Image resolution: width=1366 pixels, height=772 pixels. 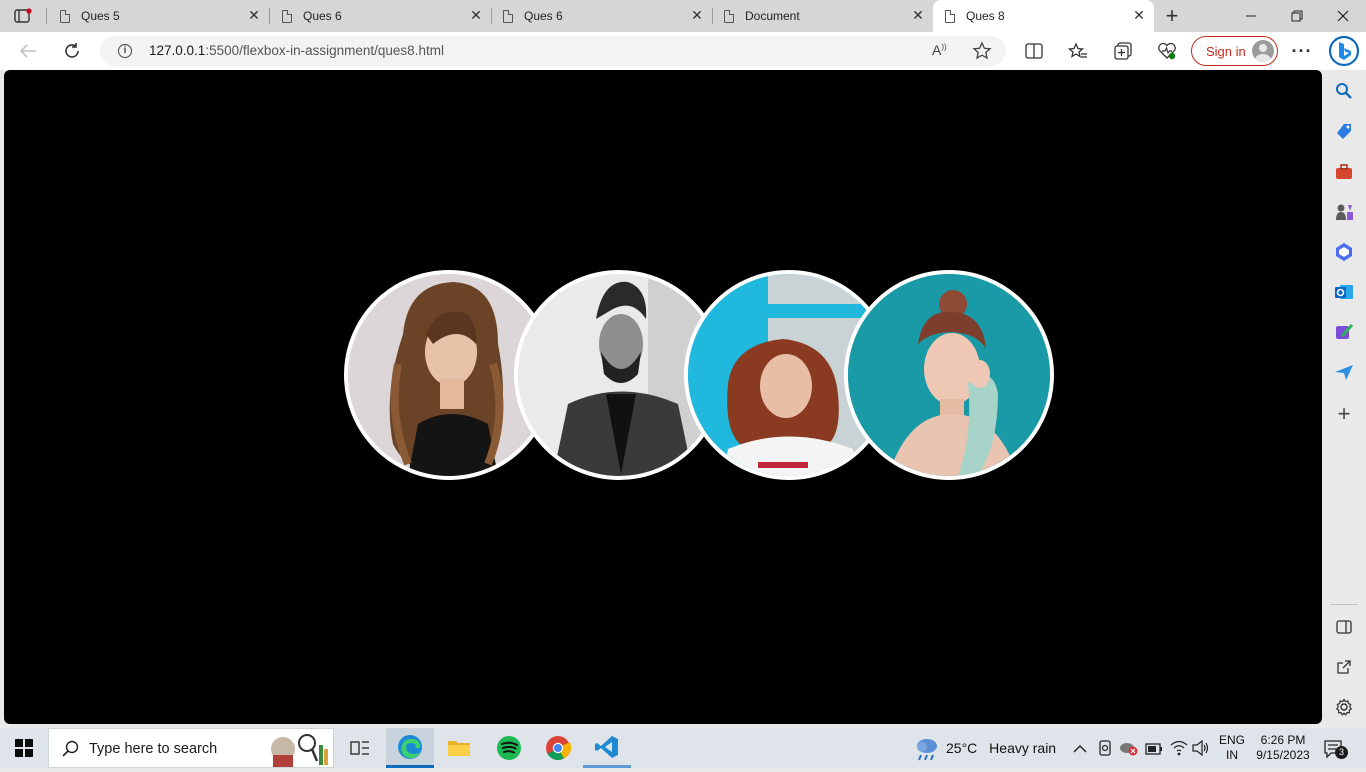 I want to click on clock-date: 9/15/2023, so click(x=1283, y=755).